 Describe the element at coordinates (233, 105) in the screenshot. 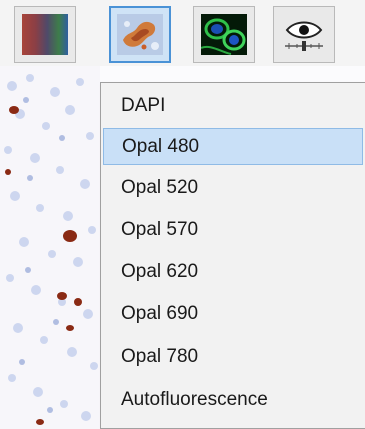

I see `menu-item-dapi: DAPI` at that location.